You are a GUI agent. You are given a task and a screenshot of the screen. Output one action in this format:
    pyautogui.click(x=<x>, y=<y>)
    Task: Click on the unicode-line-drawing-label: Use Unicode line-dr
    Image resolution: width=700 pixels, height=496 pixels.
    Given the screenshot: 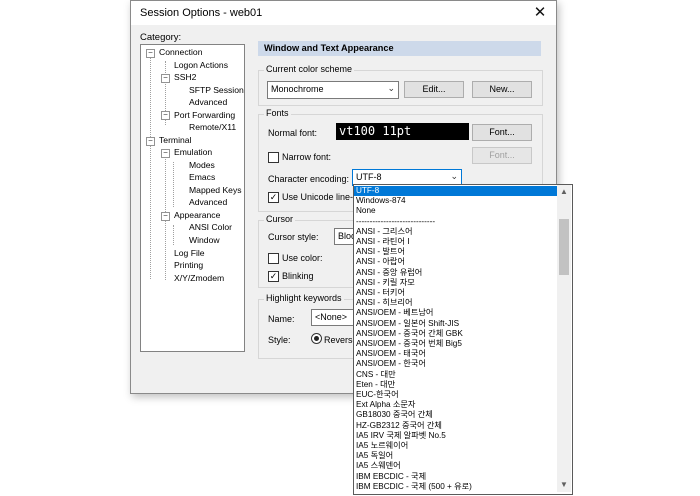 What is the action you would take?
    pyautogui.click(x=322, y=197)
    